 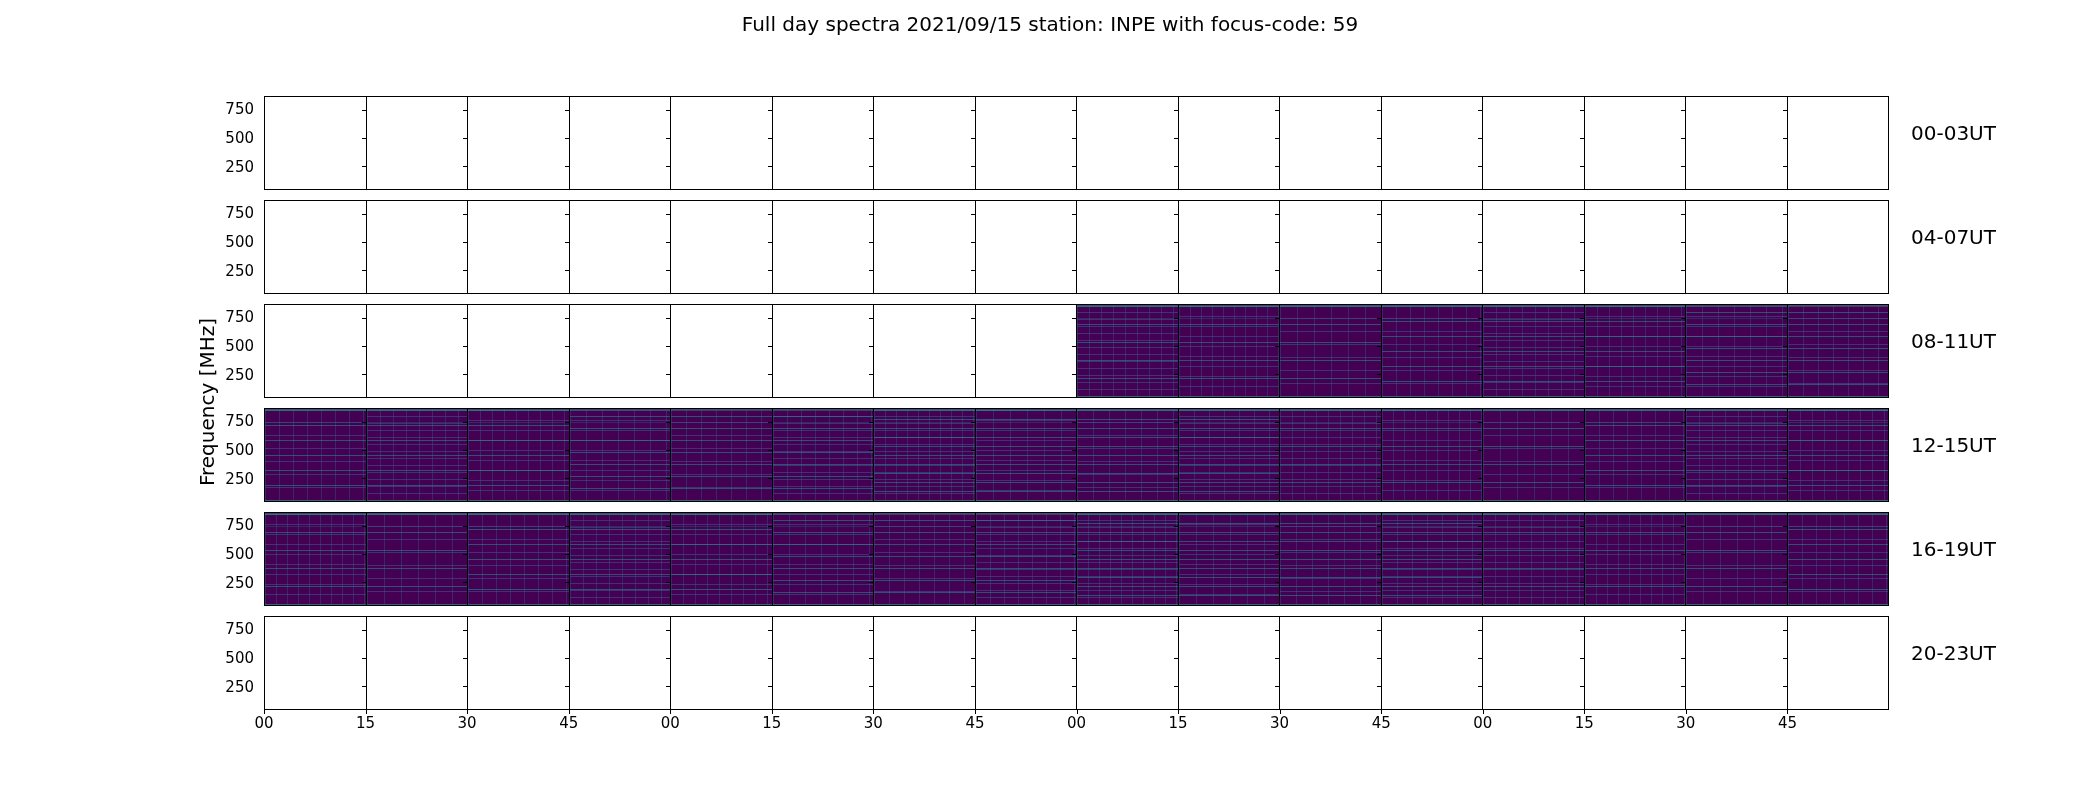 What do you see at coordinates (1953, 341) in the screenshot?
I see `row-label: 08-11UT` at bounding box center [1953, 341].